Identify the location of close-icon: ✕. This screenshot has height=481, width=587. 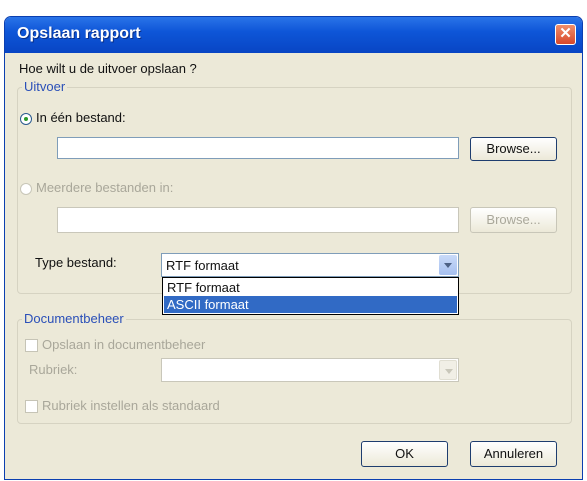
(565, 33).